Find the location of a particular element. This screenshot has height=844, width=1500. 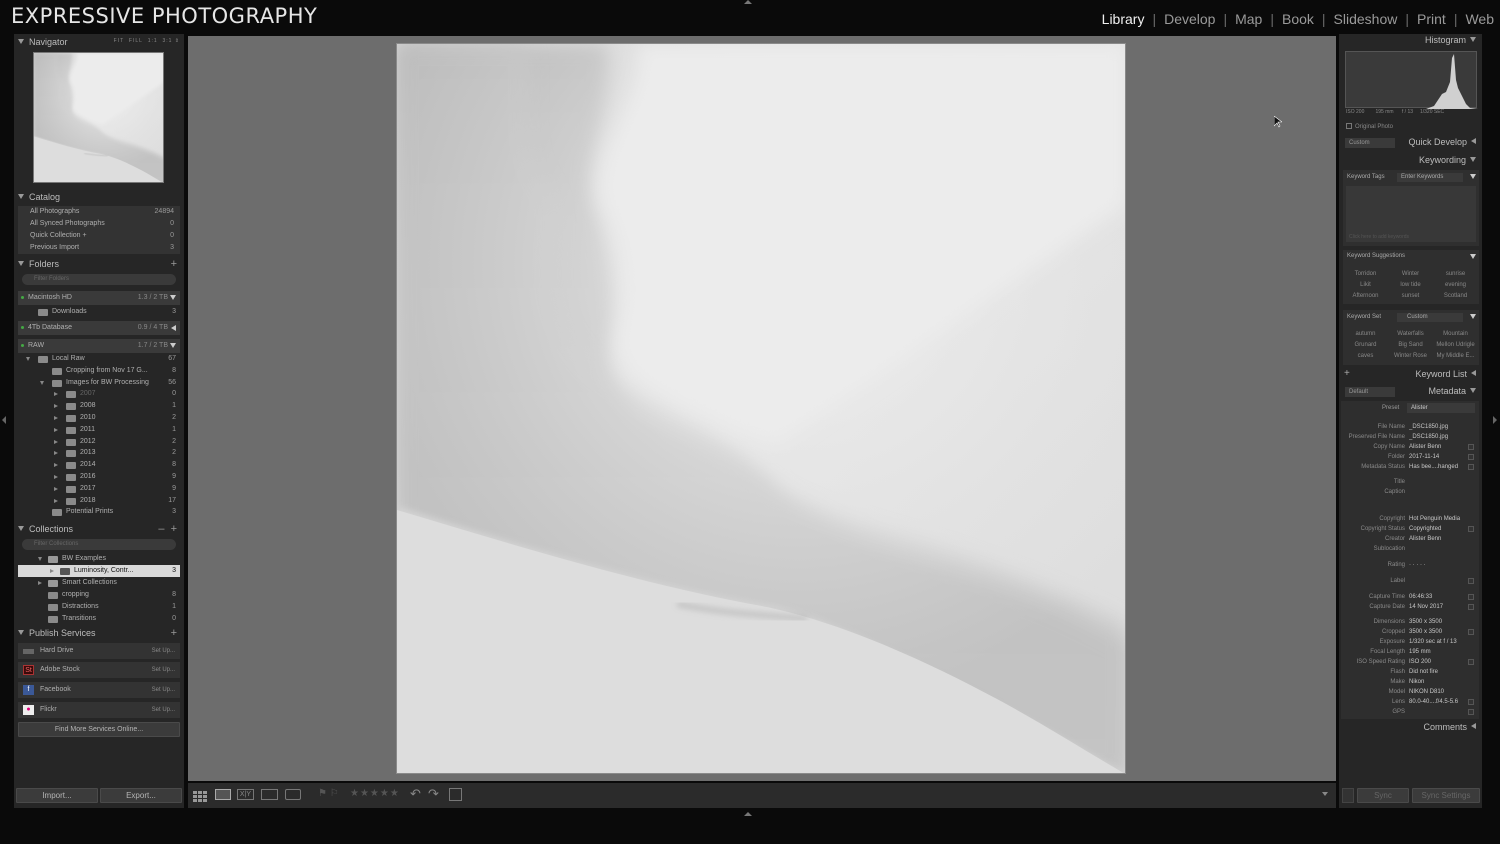

metadata-value: Hot Penguin Media is located at coordinates (1438, 519).